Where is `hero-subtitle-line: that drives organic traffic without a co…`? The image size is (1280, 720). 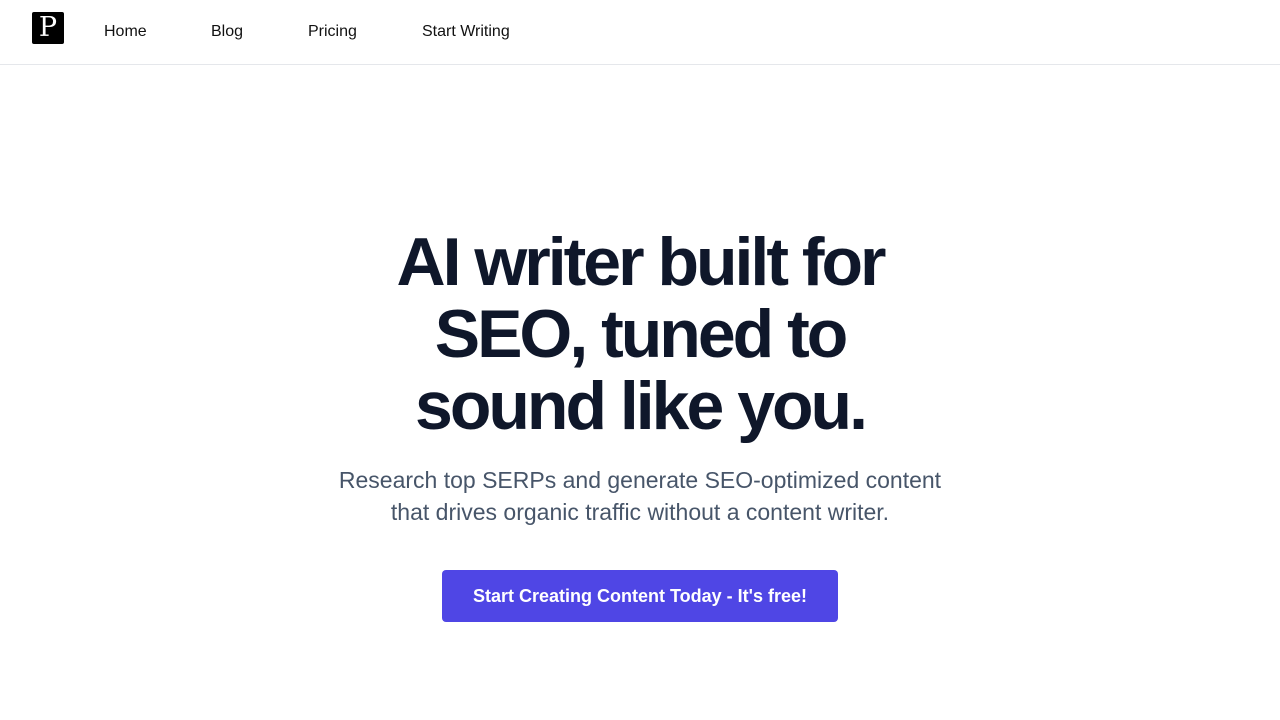
hero-subtitle-line: that drives organic traffic without a co… is located at coordinates (640, 512).